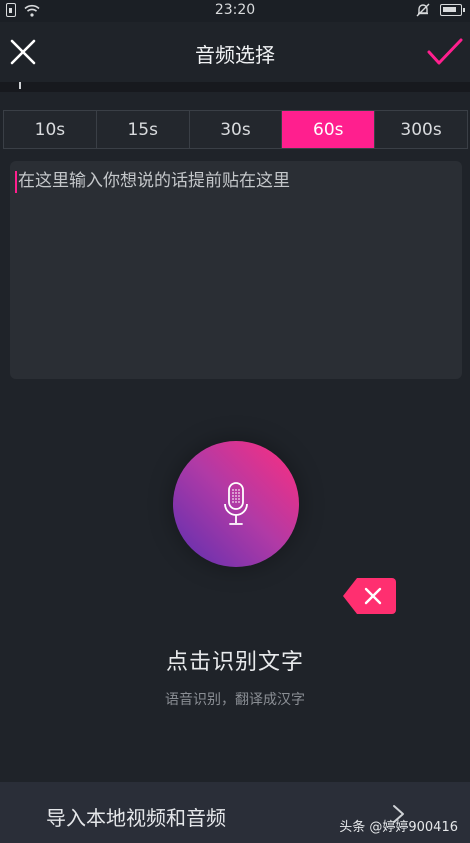  I want to click on check-icon, so click(445, 51).